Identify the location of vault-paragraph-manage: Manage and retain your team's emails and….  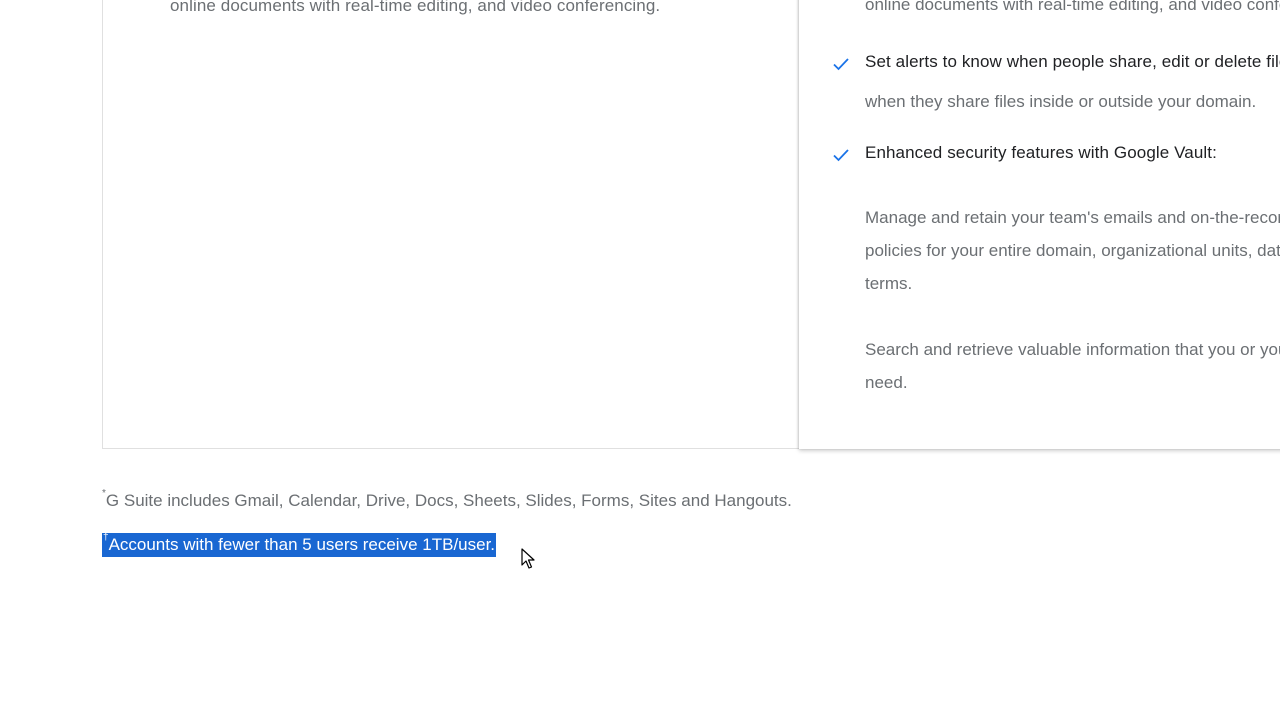
(1072, 250).